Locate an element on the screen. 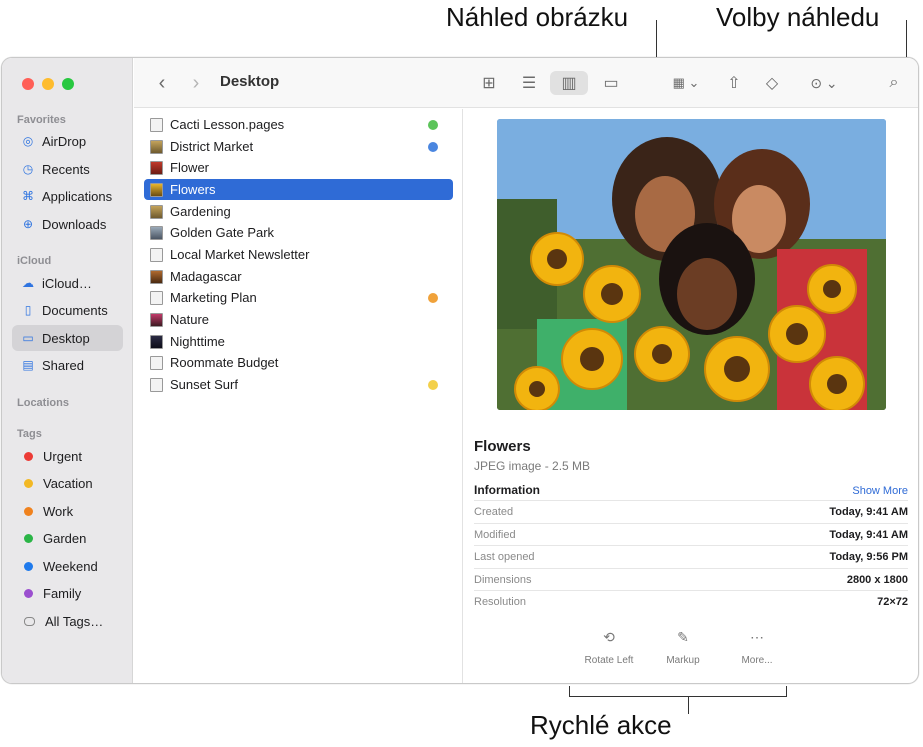  back-button: ‹ is located at coordinates (162, 83).